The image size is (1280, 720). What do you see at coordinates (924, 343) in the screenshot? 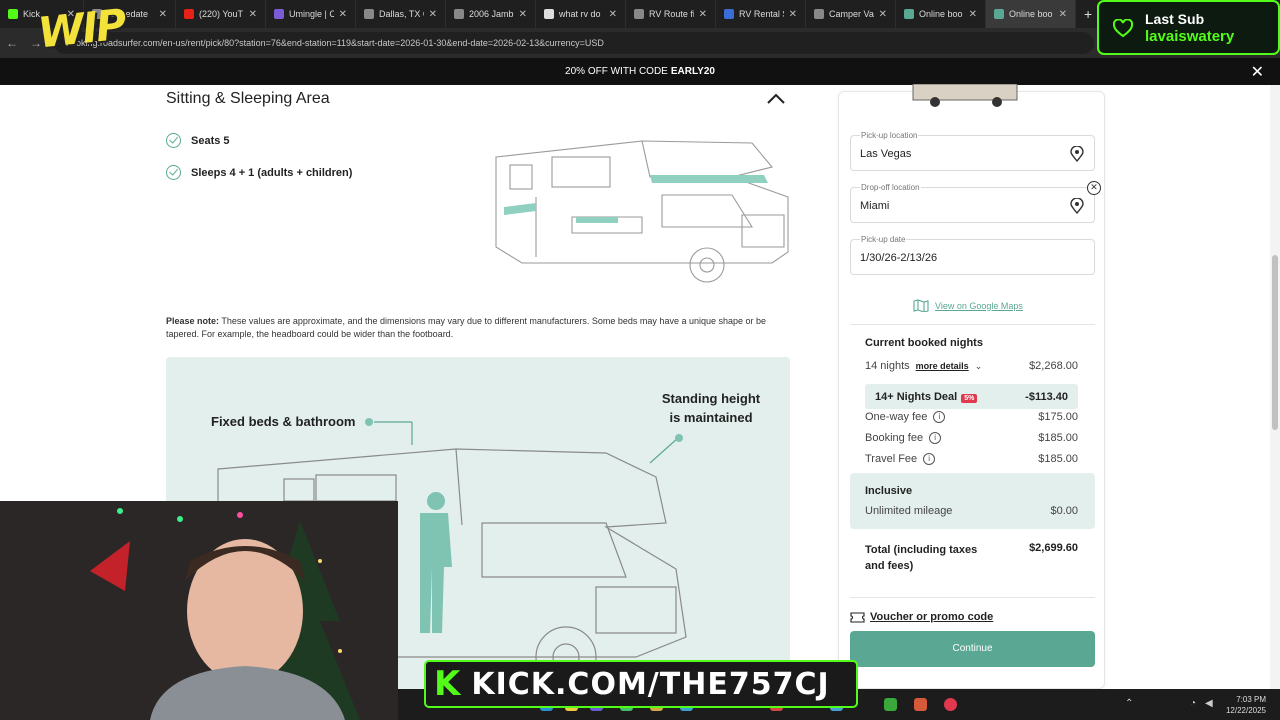
I see `current-booked-nights-title: Current booked nights` at bounding box center [924, 343].